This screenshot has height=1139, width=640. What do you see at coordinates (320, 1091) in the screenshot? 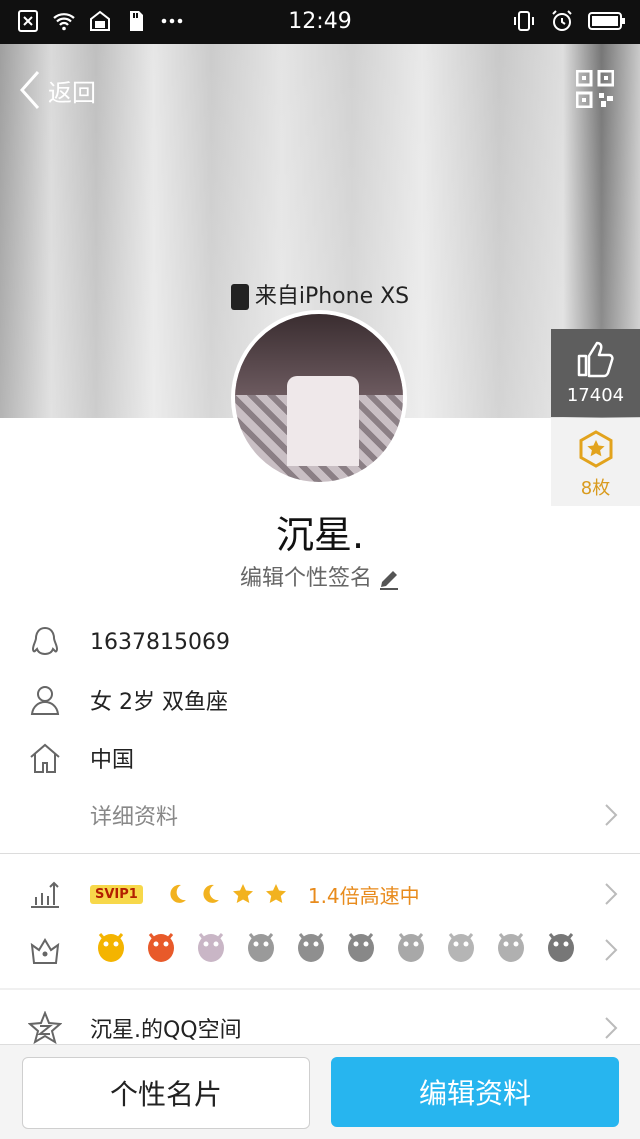
I see `bottom-action-bar: 个性名片 编辑资料` at bounding box center [320, 1091].